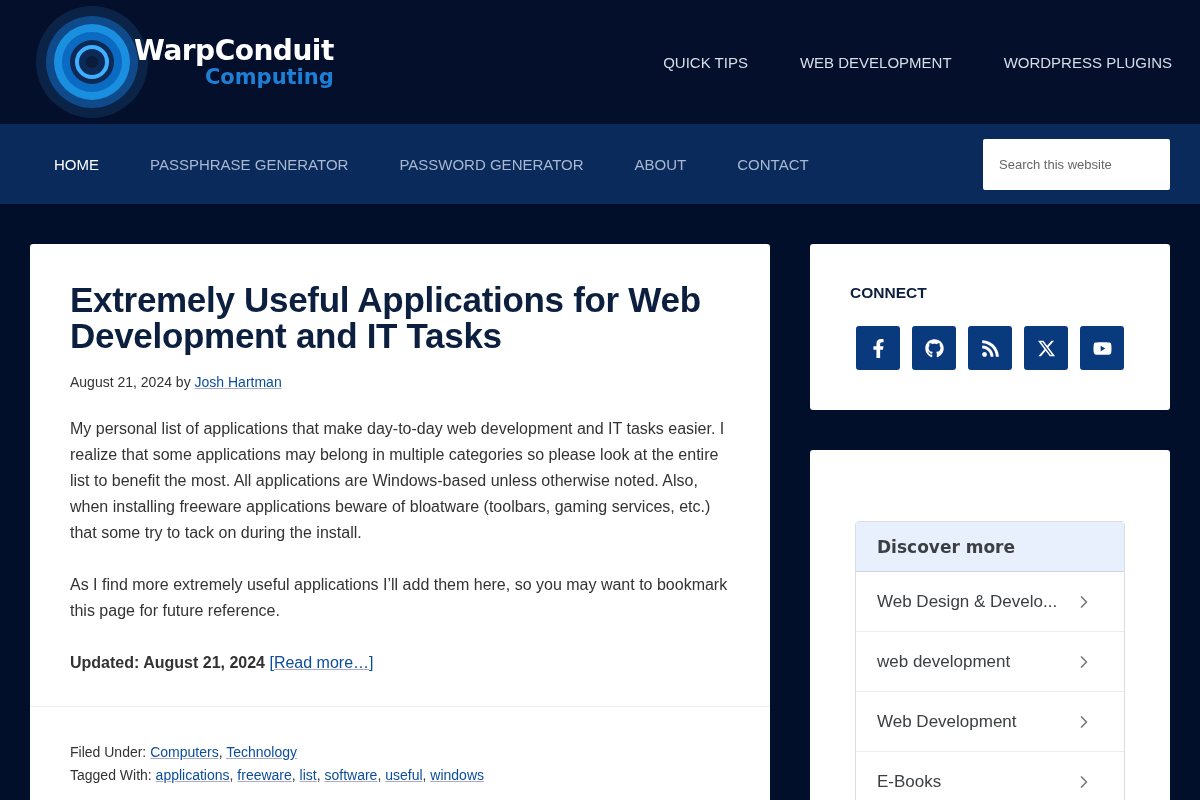 This screenshot has width=1200, height=800. Describe the element at coordinates (404, 775) in the screenshot. I see `taxonomy-link: useful` at that location.